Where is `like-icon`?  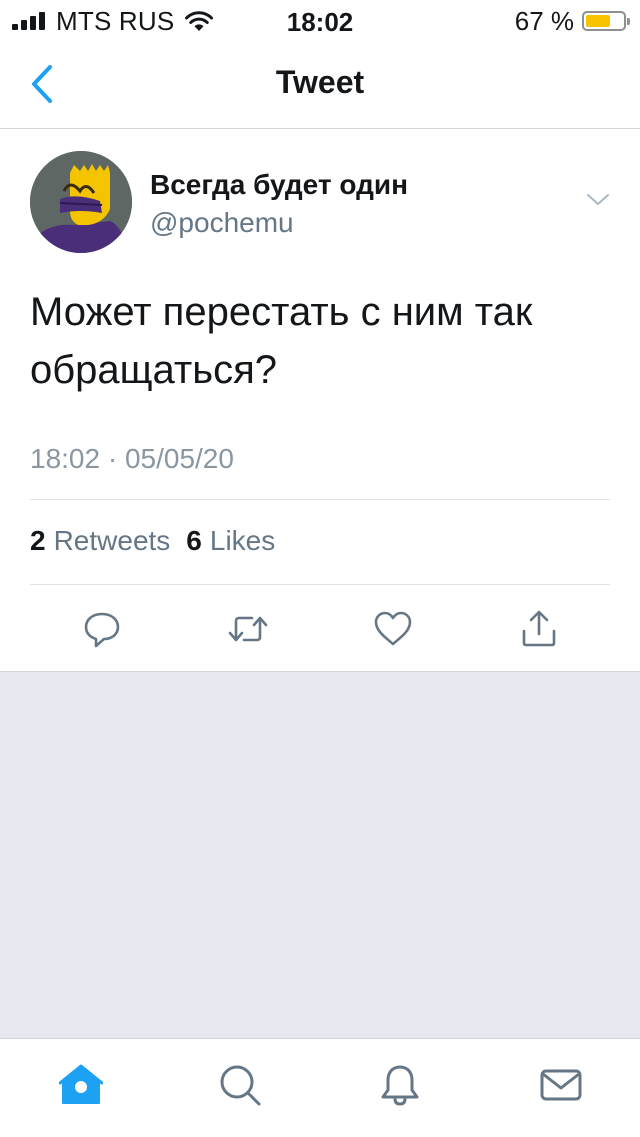 like-icon is located at coordinates (393, 628).